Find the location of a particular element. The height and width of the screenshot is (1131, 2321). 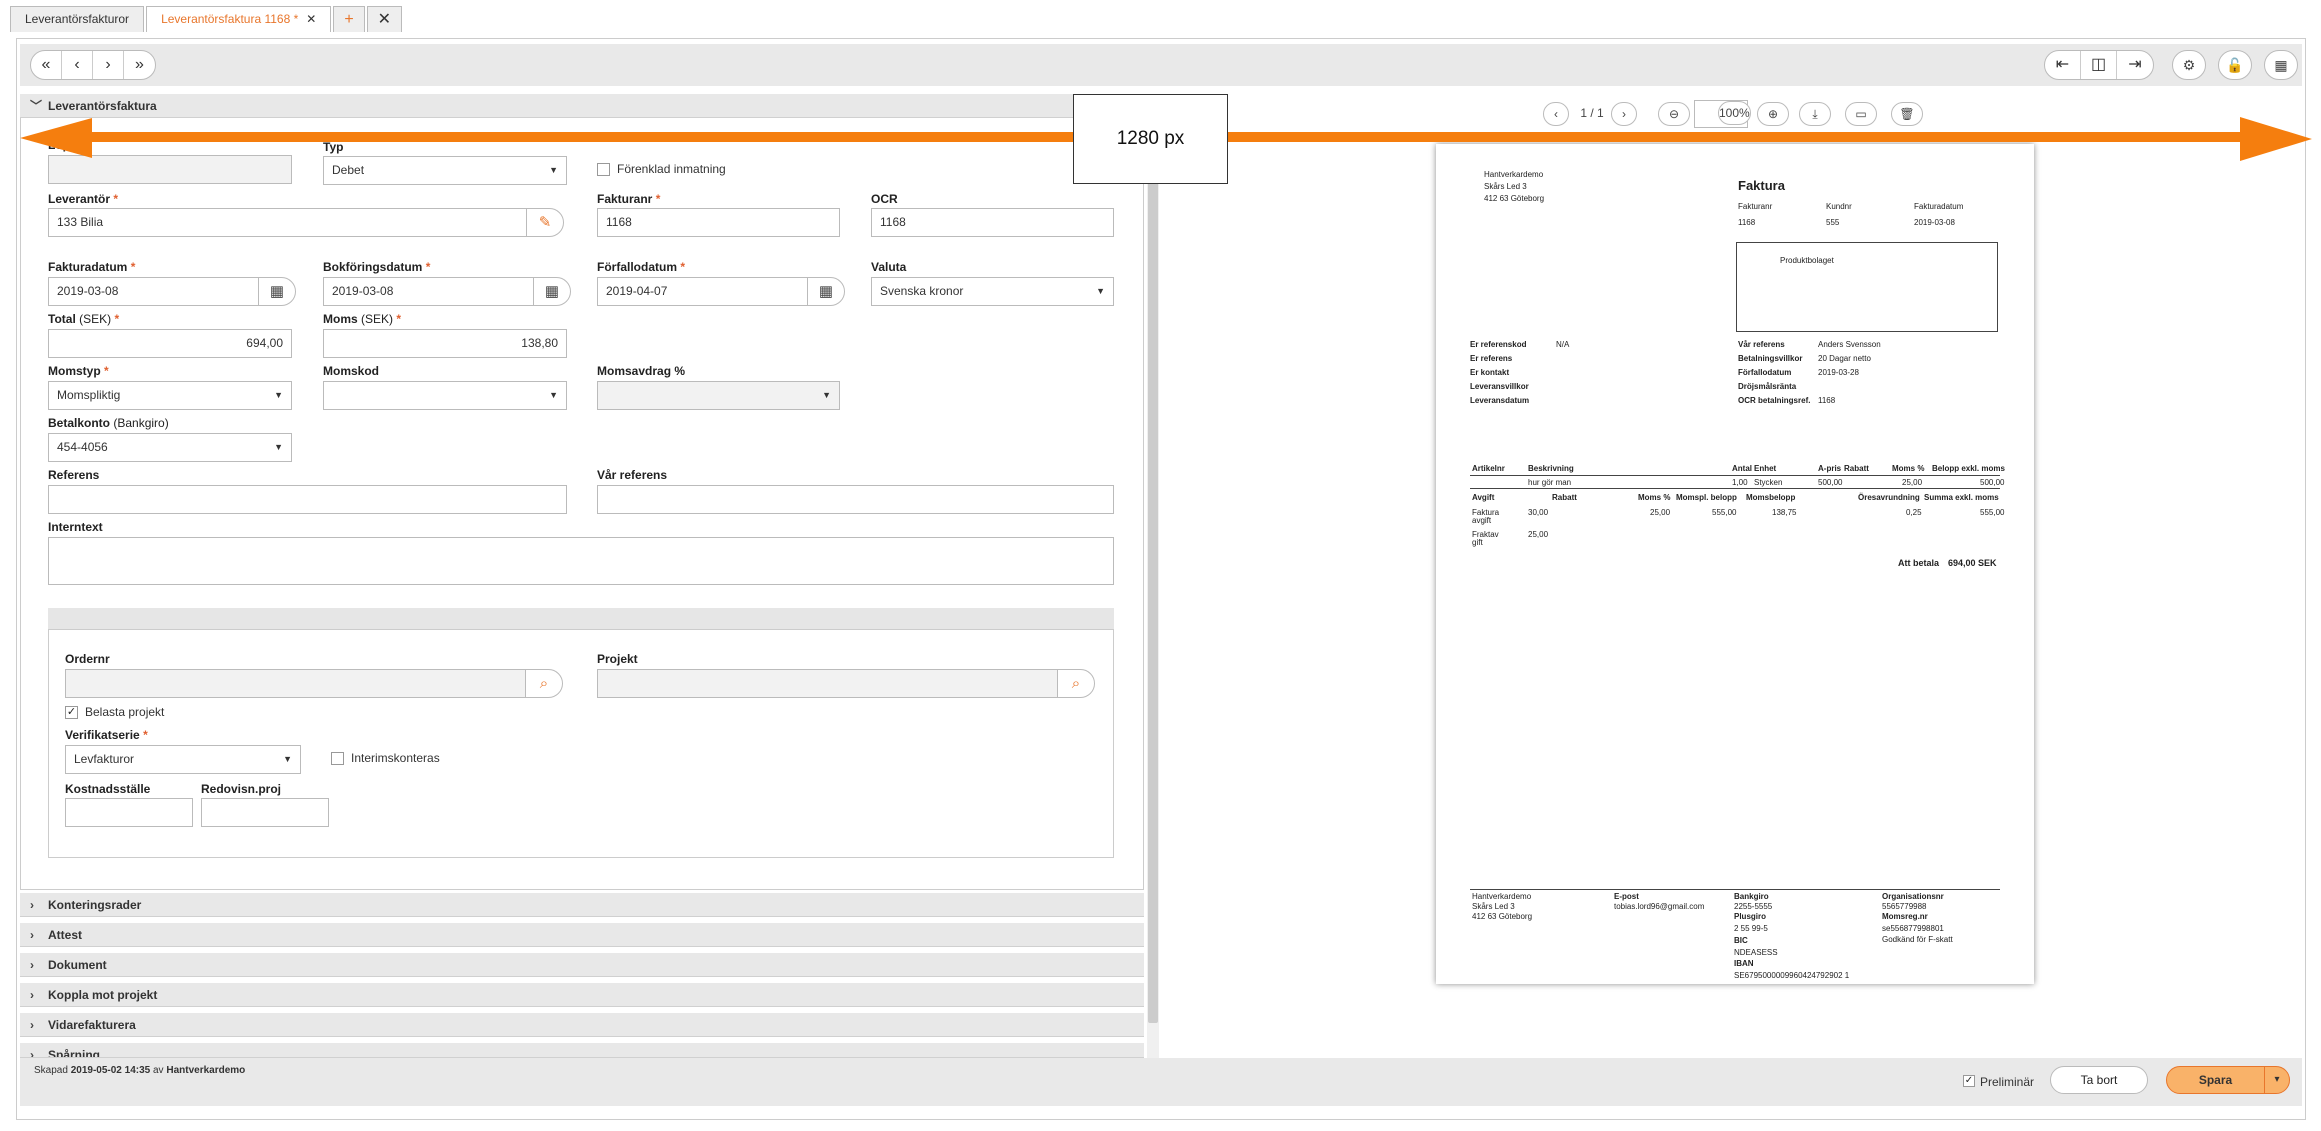

momskod-select: ▼ is located at coordinates (445, 395).